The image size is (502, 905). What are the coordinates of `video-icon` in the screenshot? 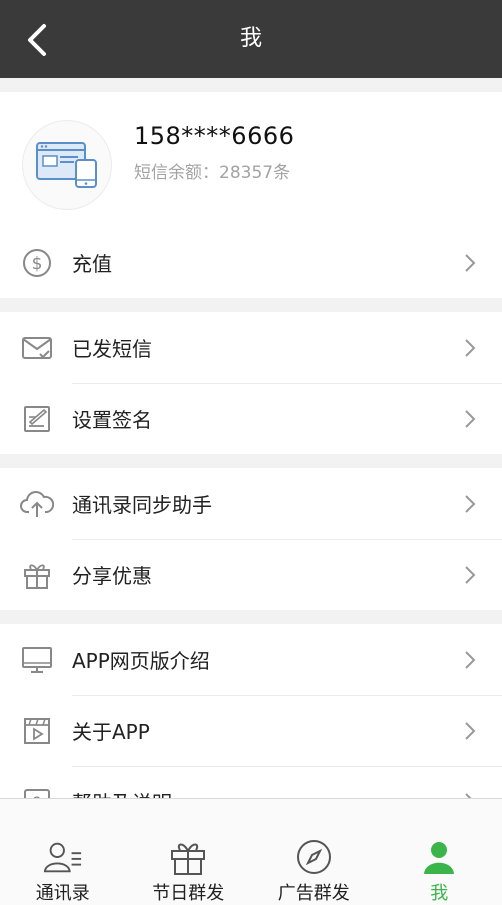 It's located at (37, 731).